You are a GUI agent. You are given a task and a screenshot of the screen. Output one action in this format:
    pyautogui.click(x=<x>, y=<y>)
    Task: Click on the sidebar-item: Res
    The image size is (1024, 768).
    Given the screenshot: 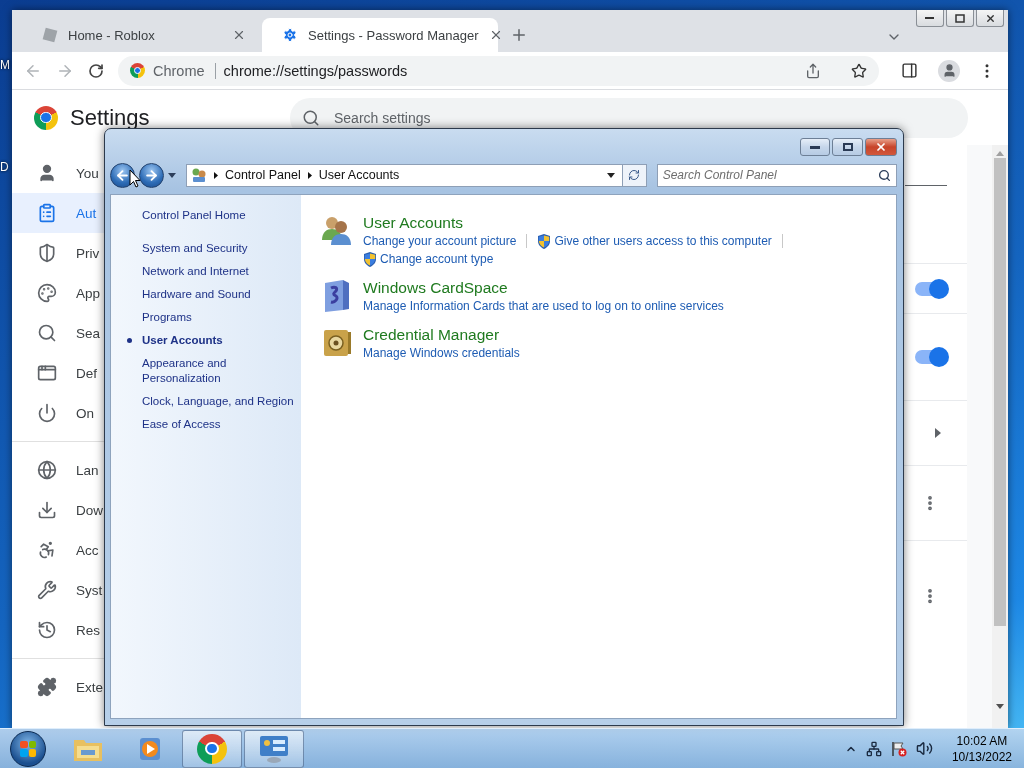 What is the action you would take?
    pyautogui.click(x=58, y=630)
    